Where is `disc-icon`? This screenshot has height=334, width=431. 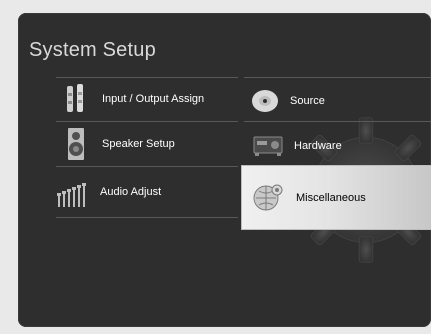 disc-icon is located at coordinates (265, 101).